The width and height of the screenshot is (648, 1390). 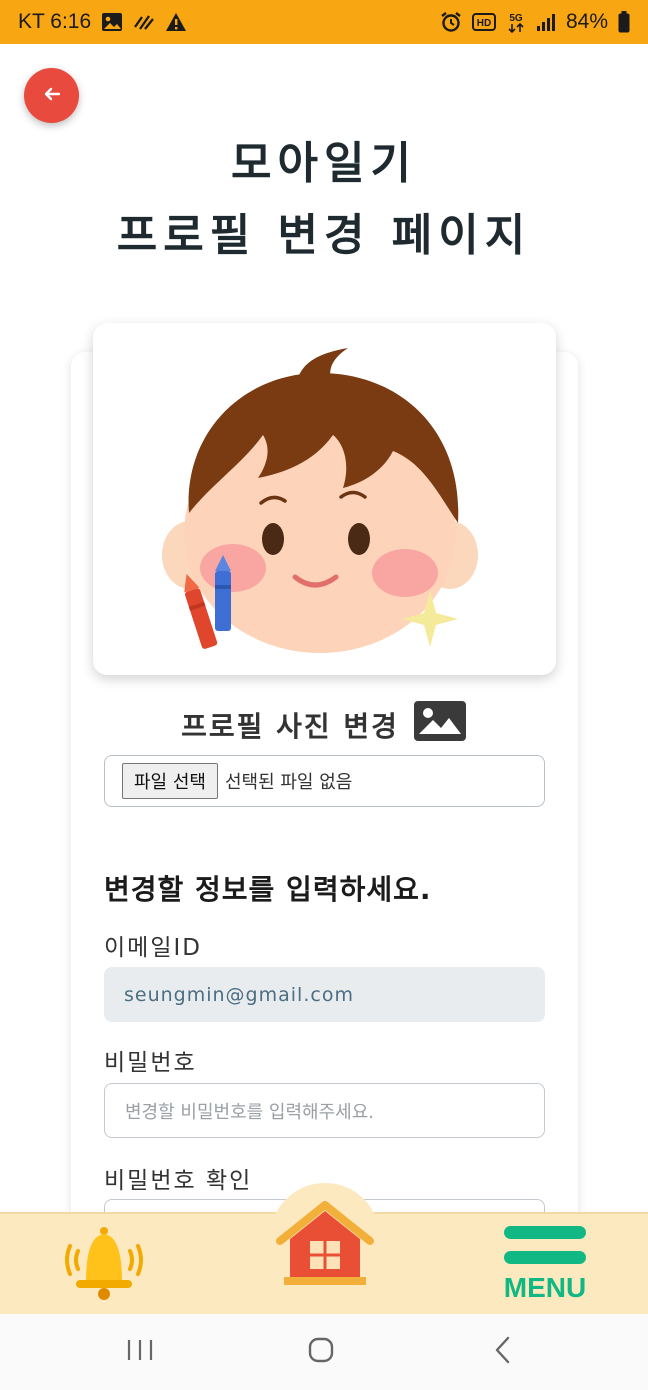 I want to click on app-name: 모아일기, so click(x=324, y=163).